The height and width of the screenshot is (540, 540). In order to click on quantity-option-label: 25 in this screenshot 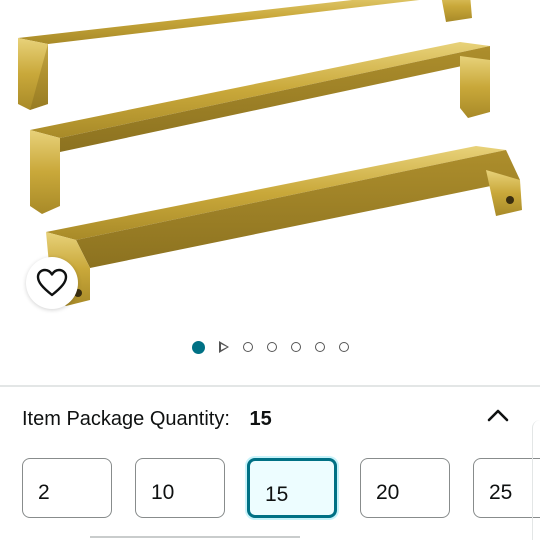, I will do `click(501, 492)`.